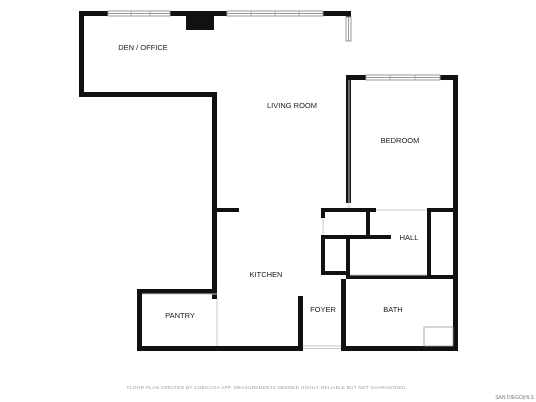 The width and height of the screenshot is (536, 402). Describe the element at coordinates (139, 320) in the screenshot. I see `wall-pantry-left` at that location.